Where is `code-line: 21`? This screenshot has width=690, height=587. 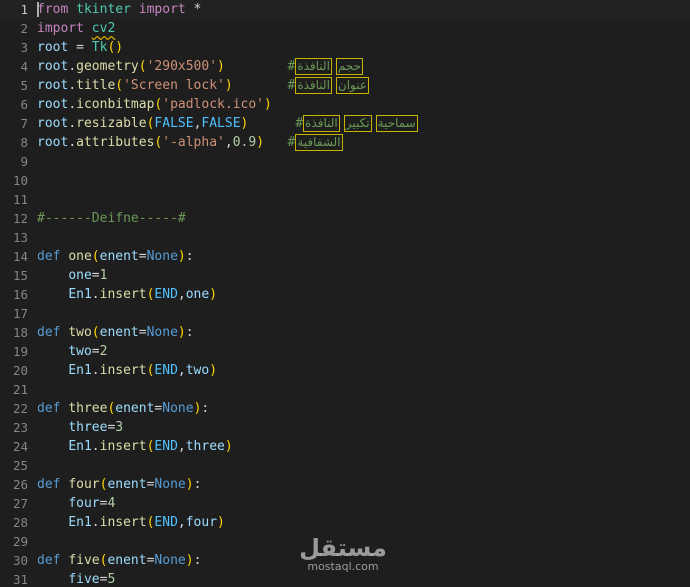 code-line: 21 is located at coordinates (345, 389).